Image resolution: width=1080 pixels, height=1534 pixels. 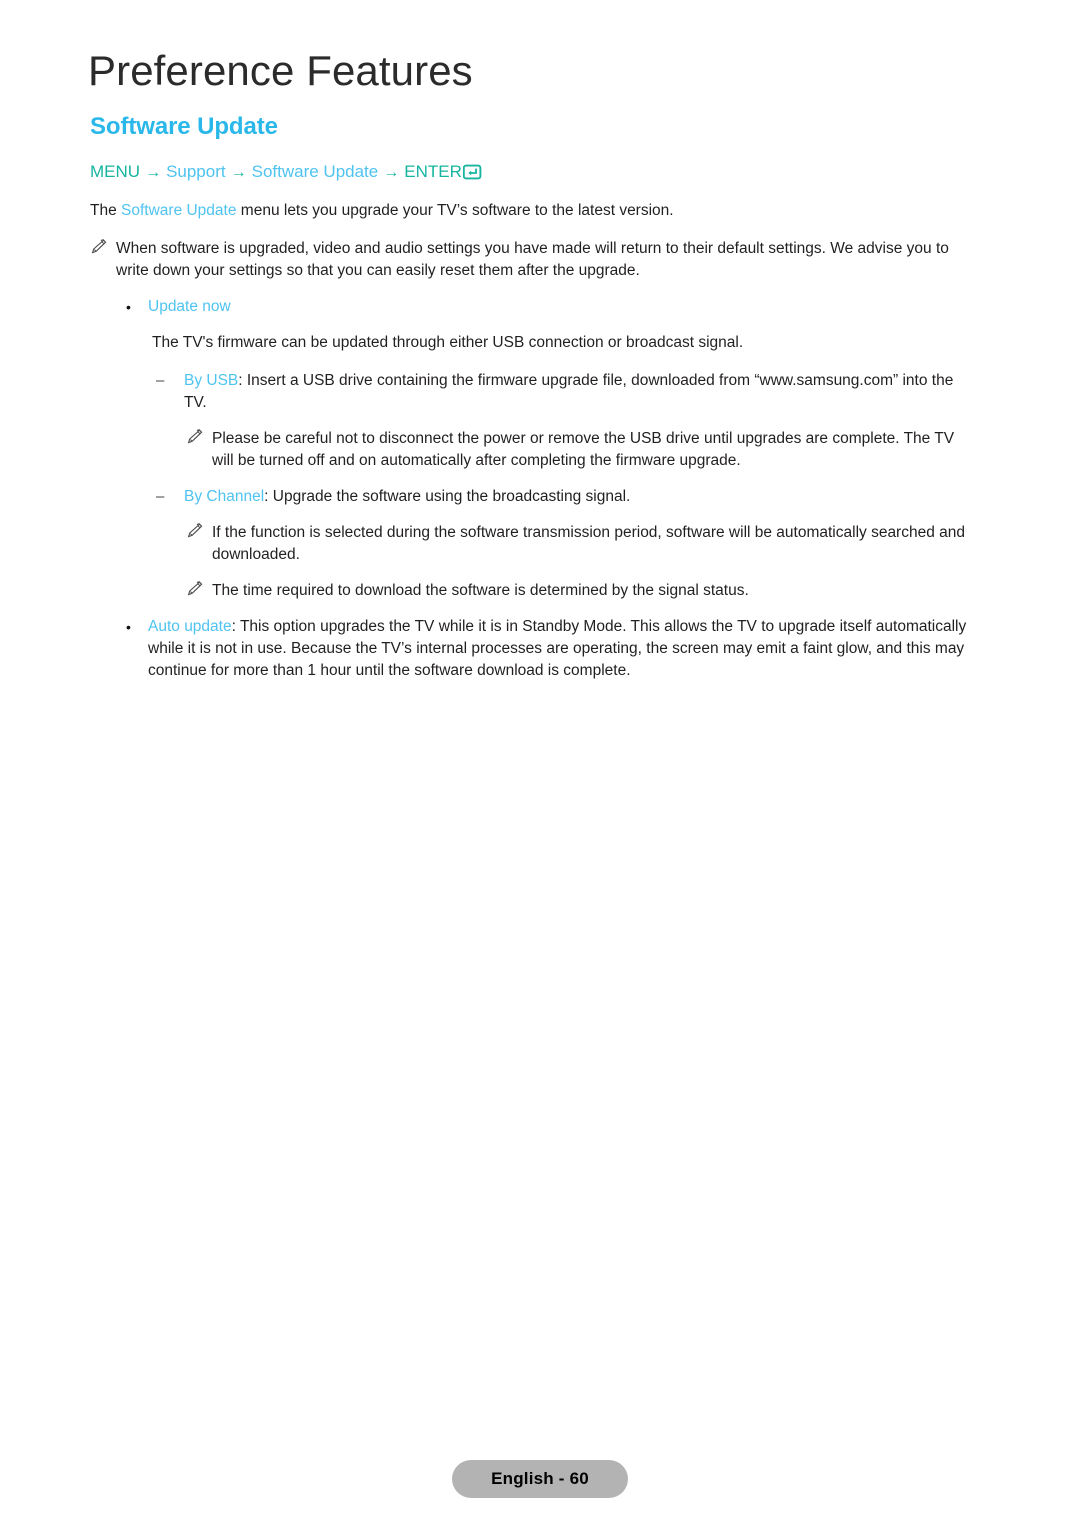 What do you see at coordinates (280, 70) in the screenshot?
I see `page-title: Preference Features` at bounding box center [280, 70].